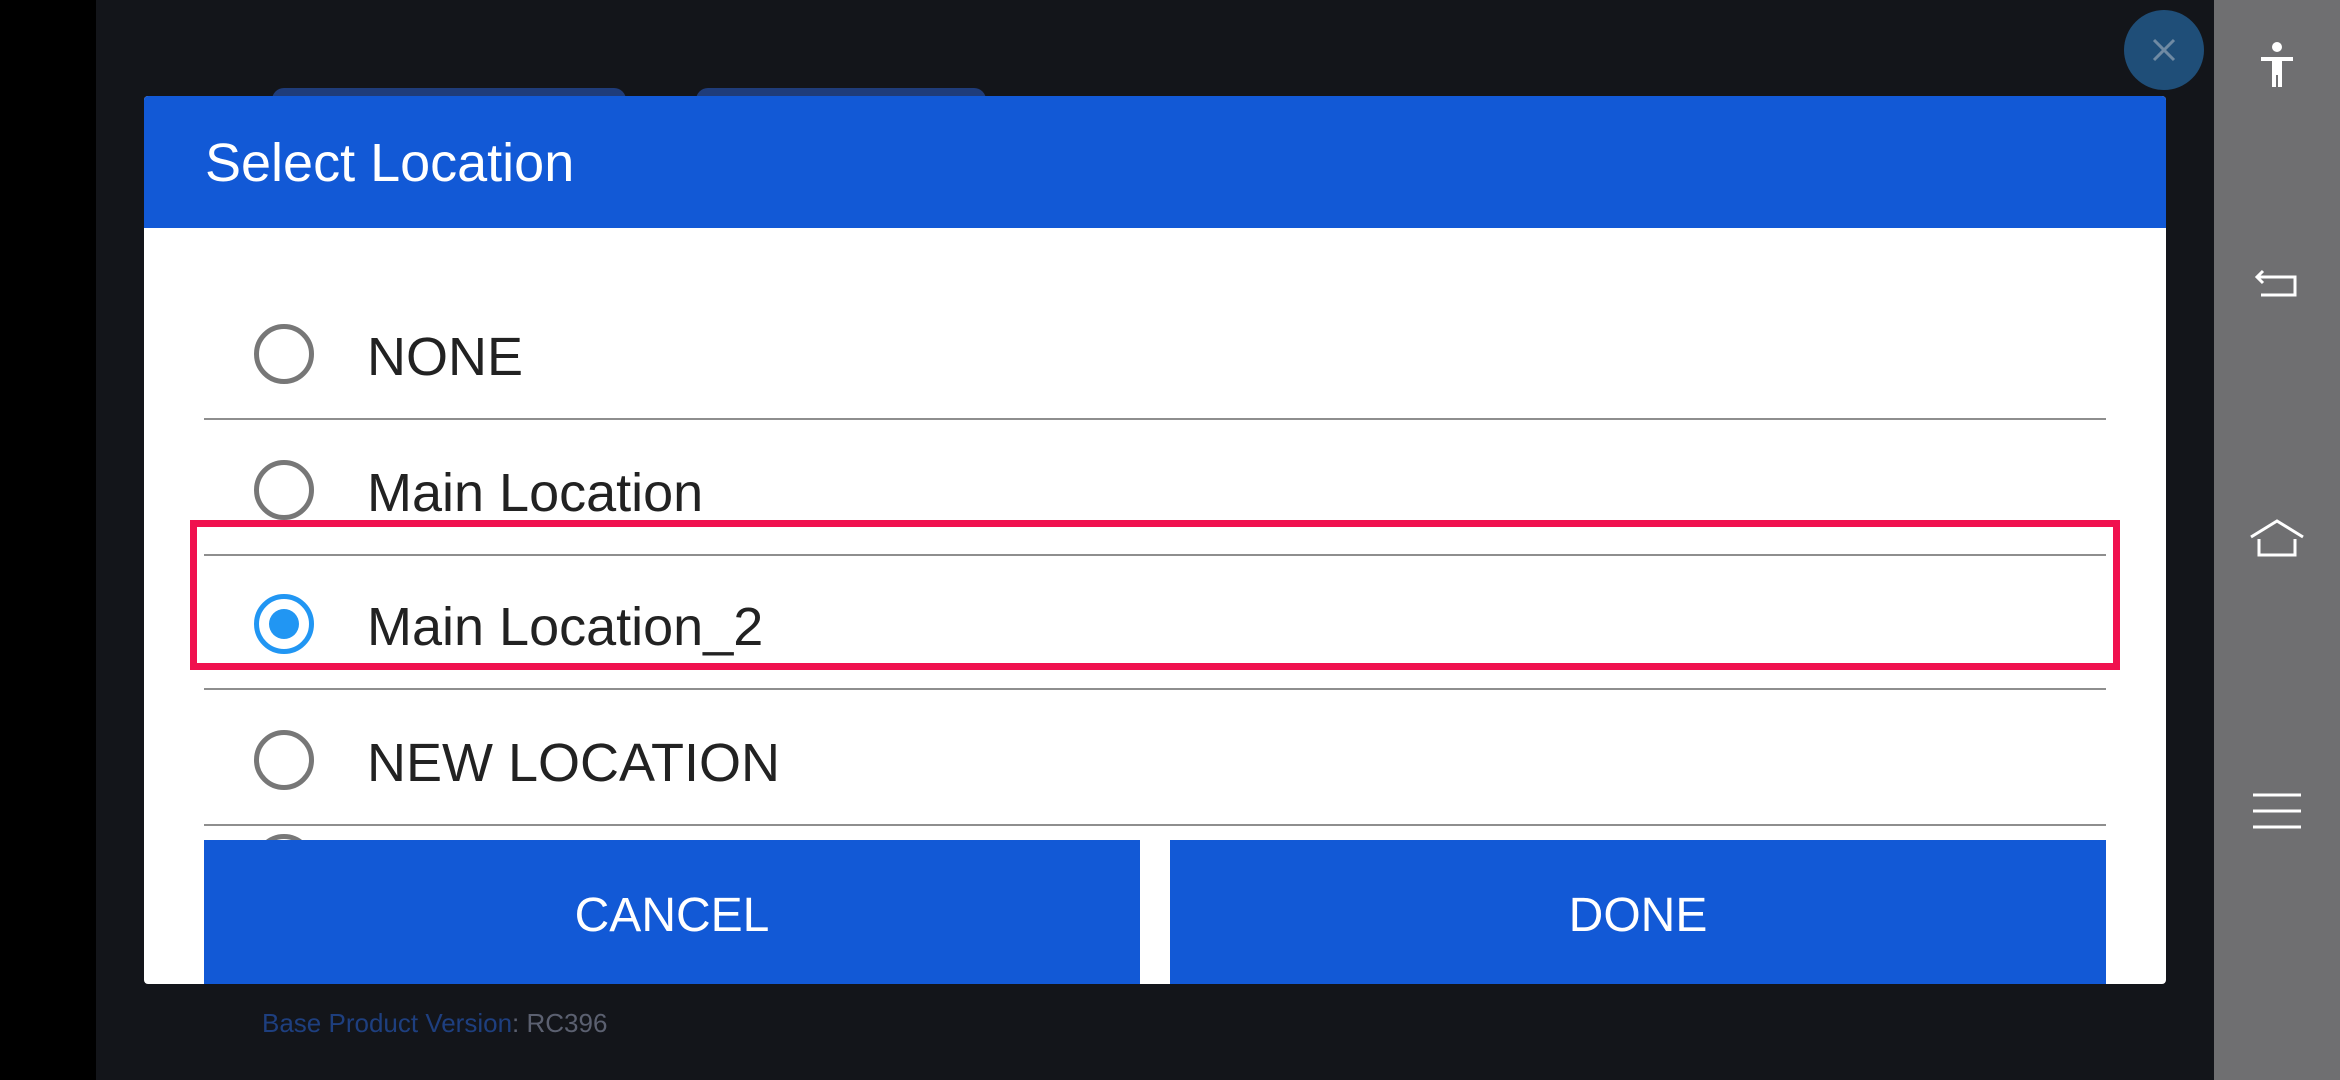 The width and height of the screenshot is (2340, 1080). I want to click on home-button, so click(2277, 539).